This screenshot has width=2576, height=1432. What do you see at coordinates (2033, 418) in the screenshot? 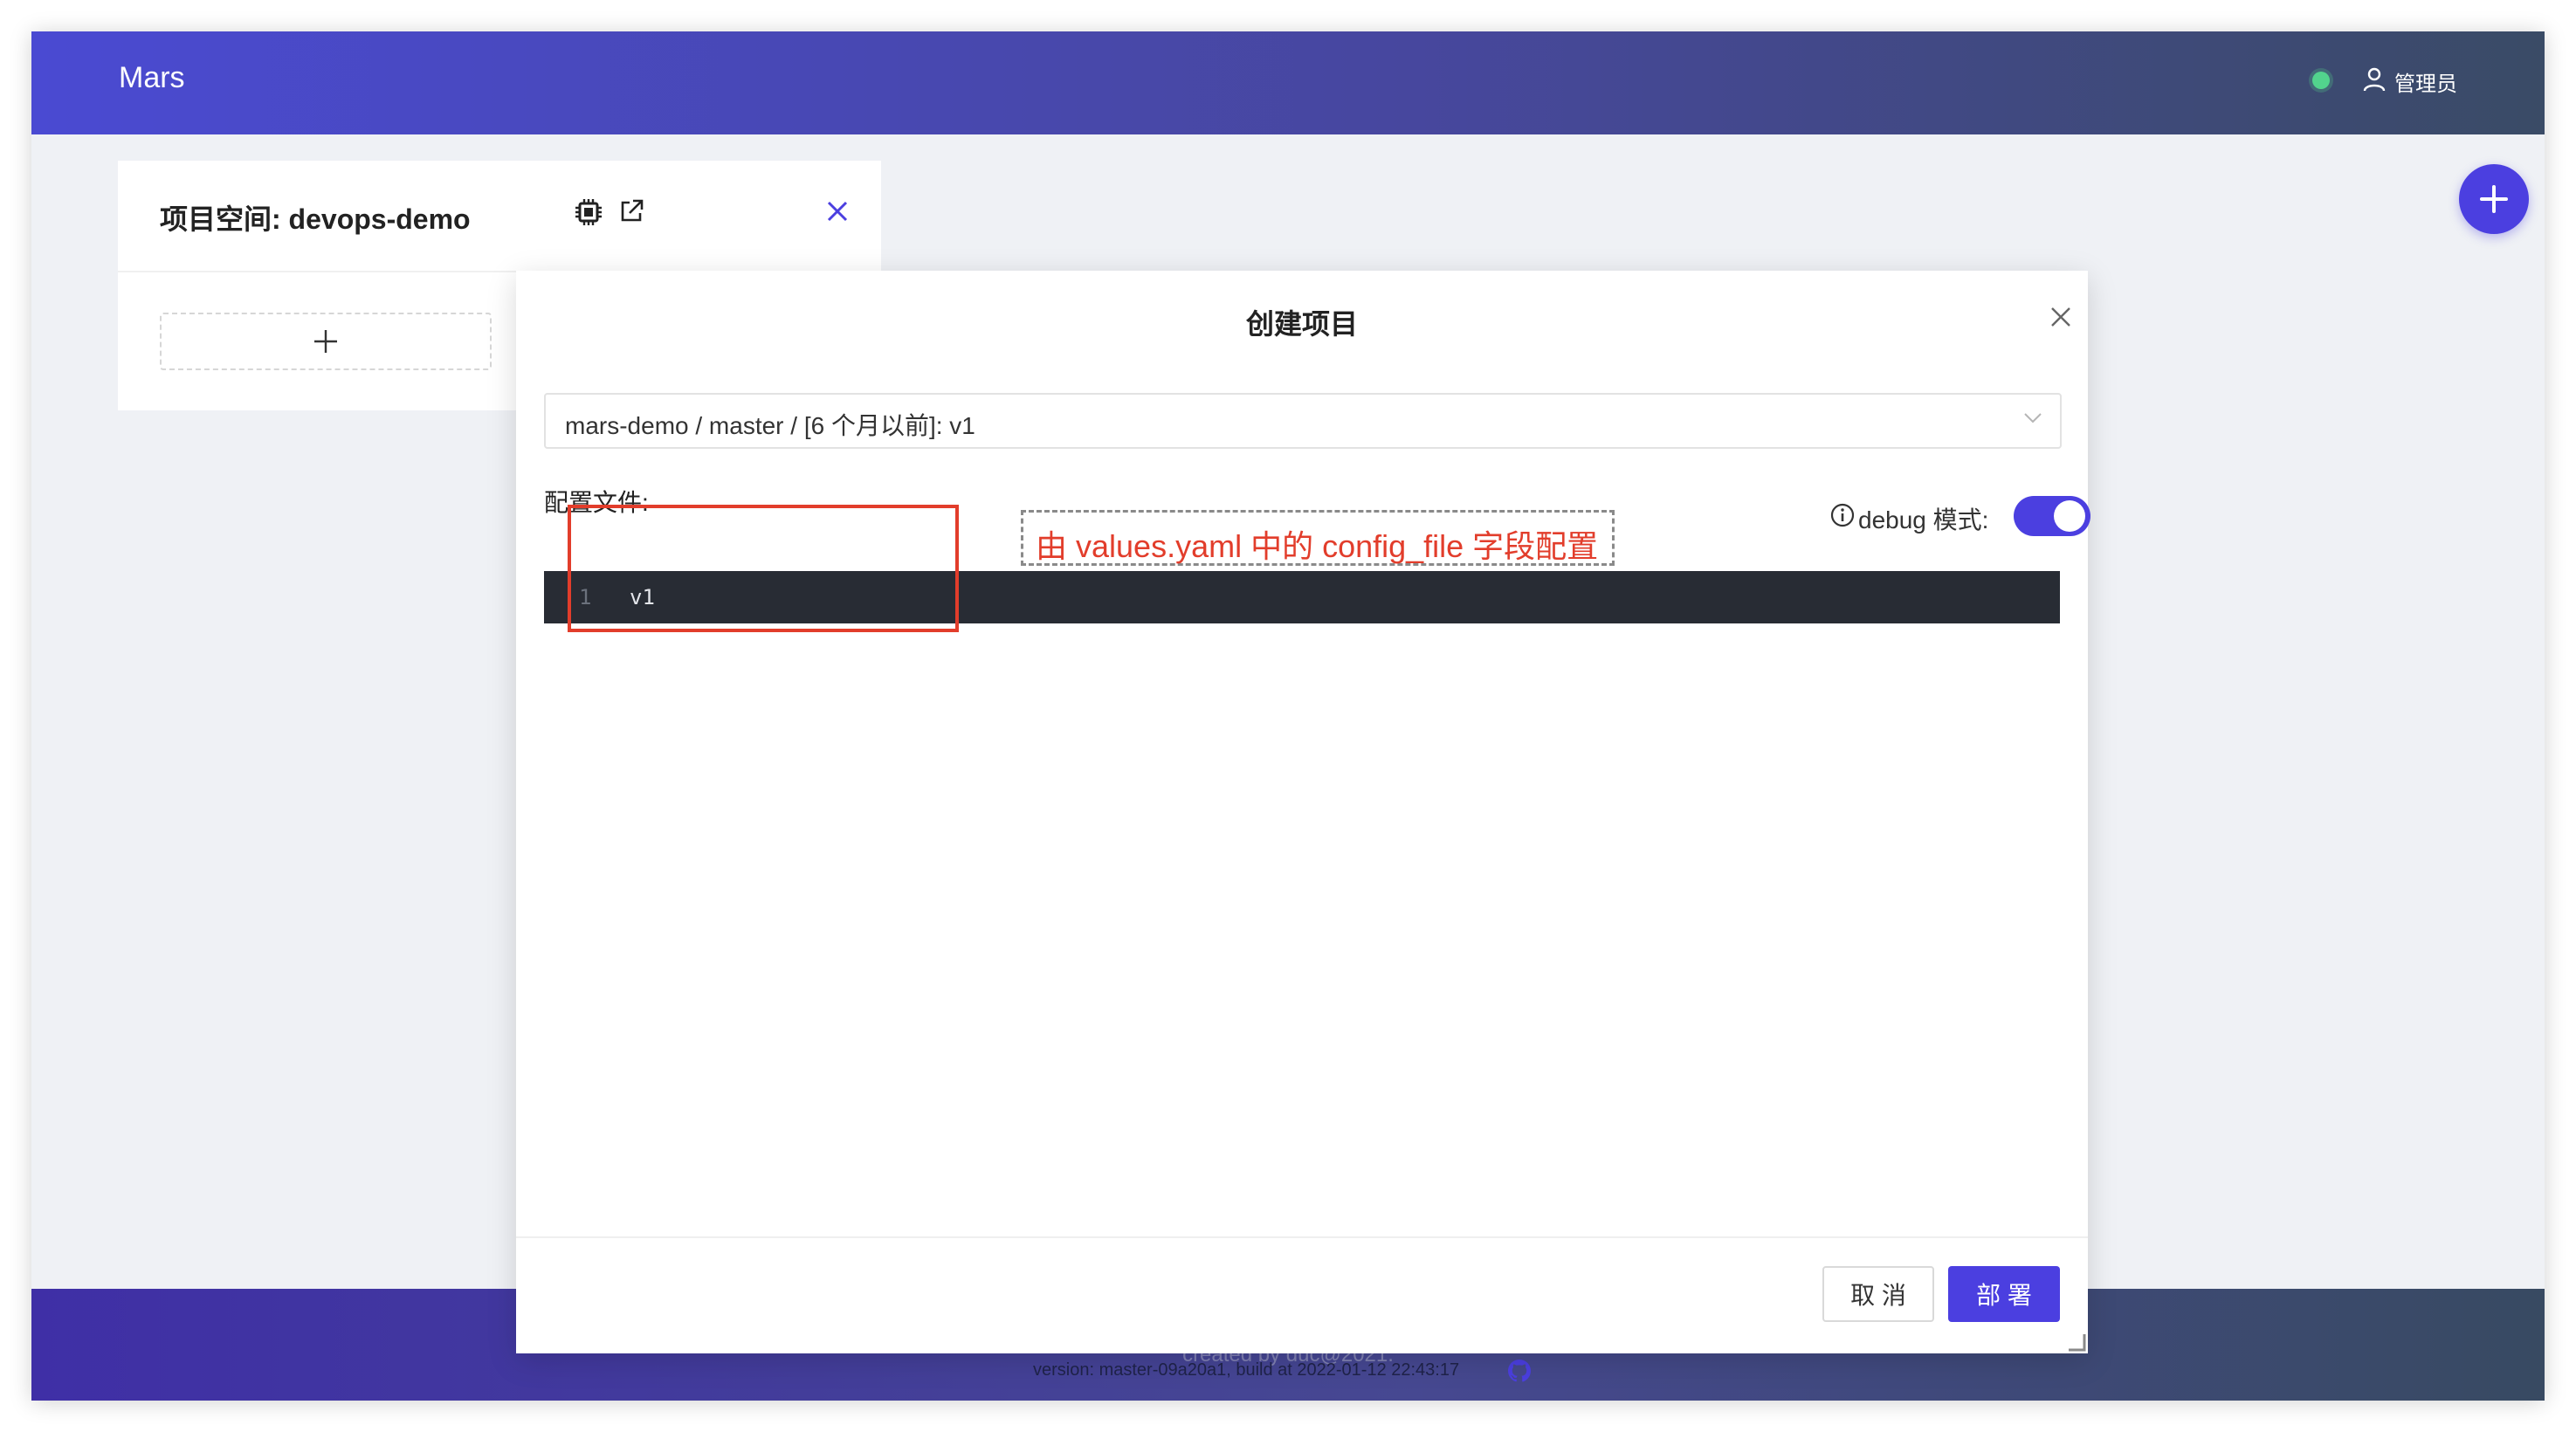
I see `chevron-down-icon` at bounding box center [2033, 418].